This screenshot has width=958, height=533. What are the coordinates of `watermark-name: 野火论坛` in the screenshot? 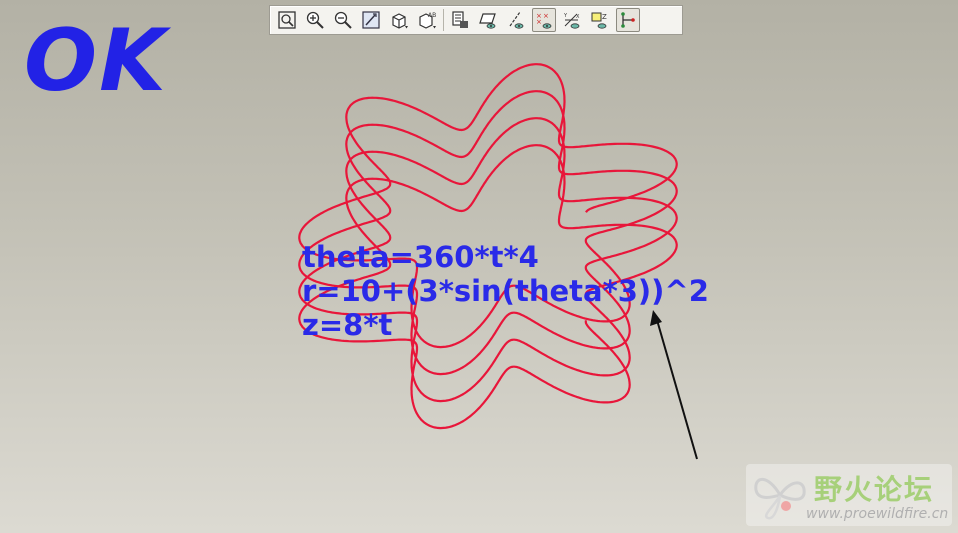 It's located at (874, 489).